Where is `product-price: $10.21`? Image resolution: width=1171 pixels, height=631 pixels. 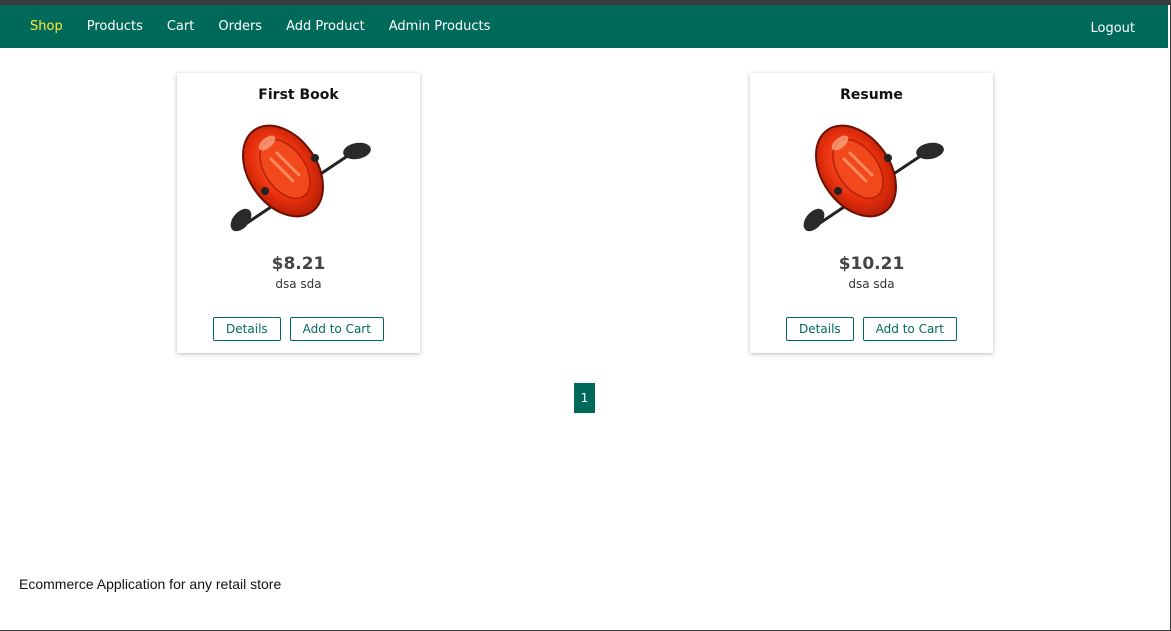
product-price: $10.21 is located at coordinates (871, 264).